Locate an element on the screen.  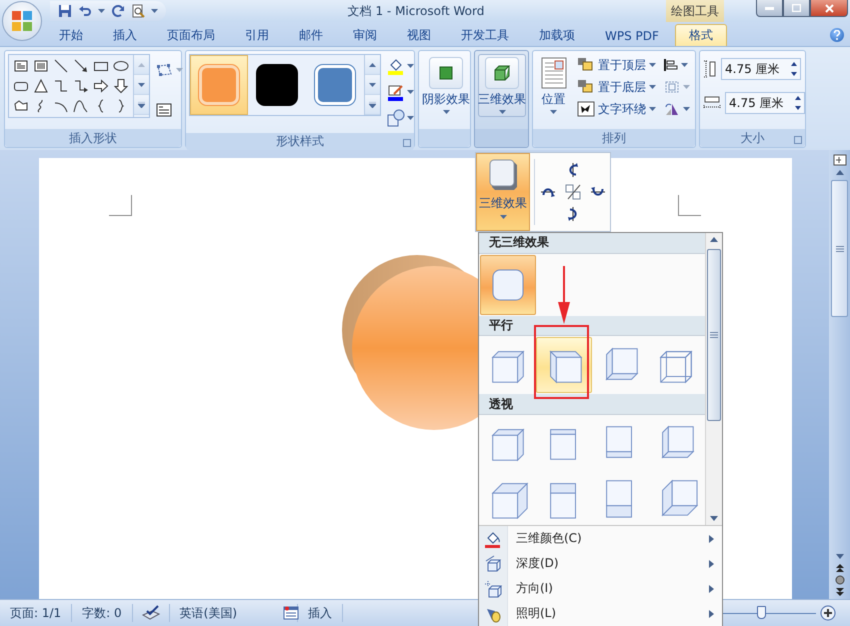
width-icon is located at coordinates (712, 103).